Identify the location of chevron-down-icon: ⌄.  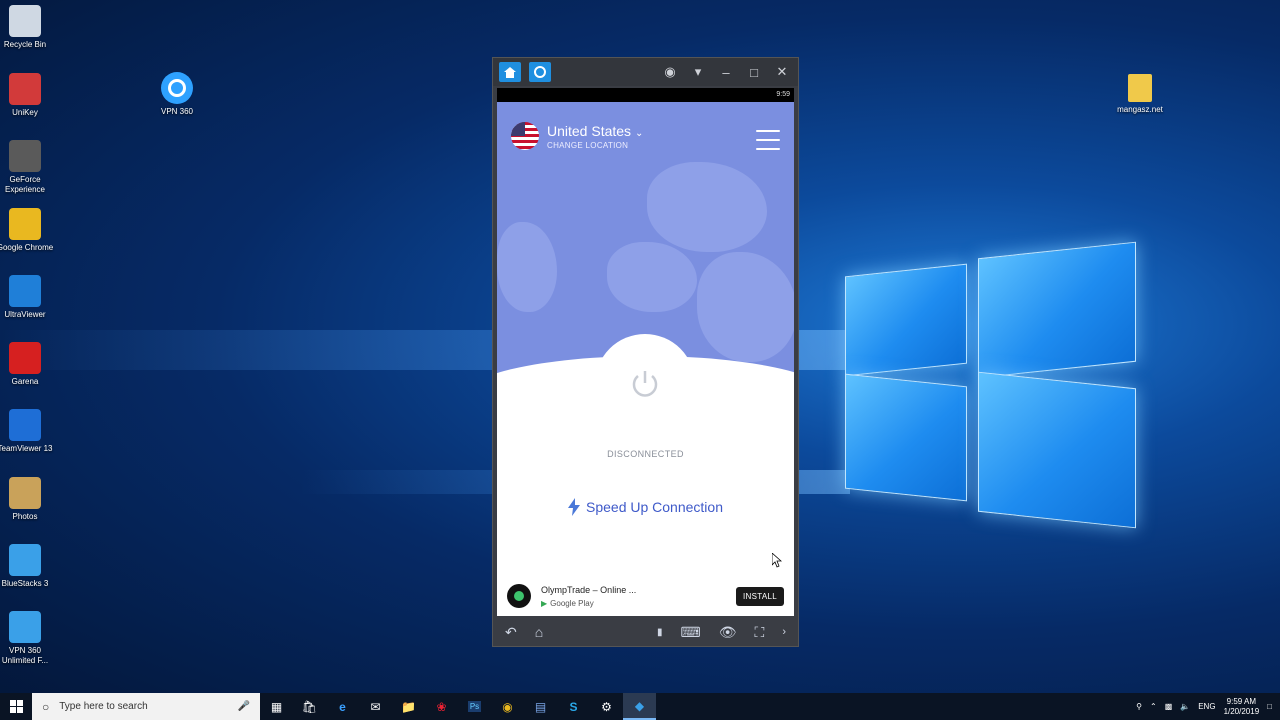
(639, 133).